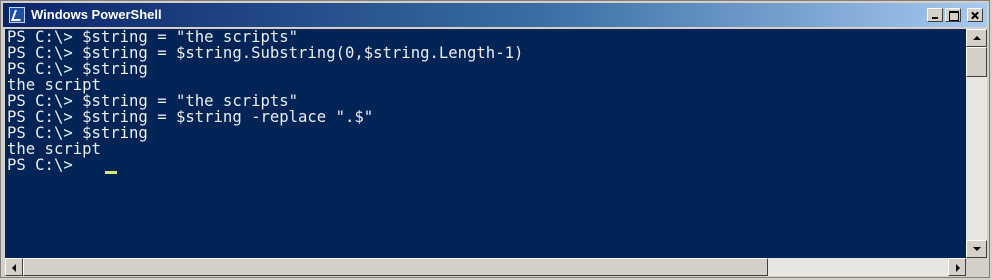  I want to click on text-cursor, so click(111, 172).